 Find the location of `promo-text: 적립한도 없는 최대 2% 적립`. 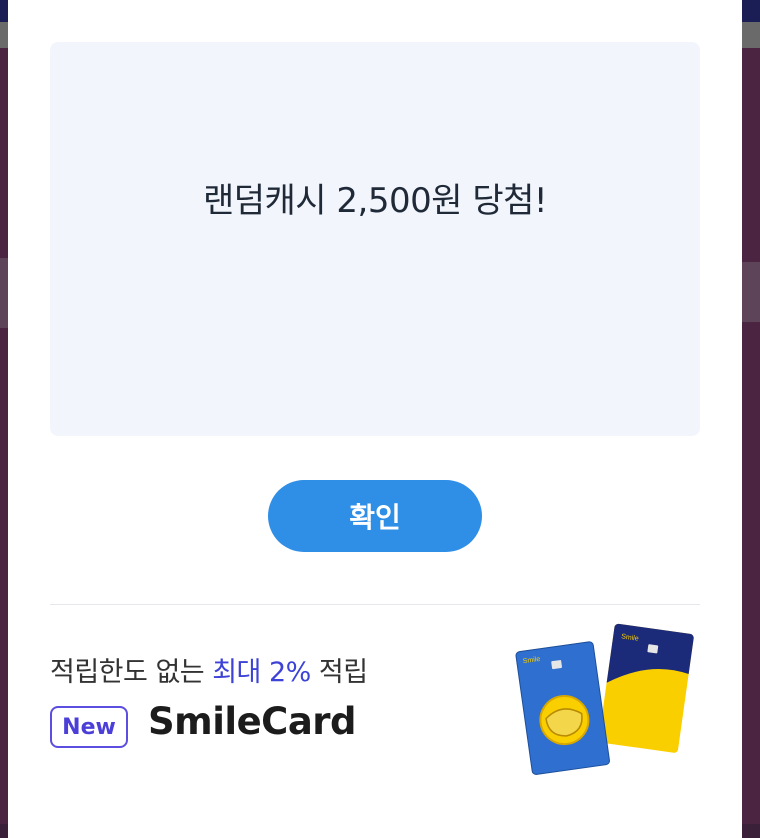

promo-text: 적립한도 없는 최대 2% 적립 is located at coordinates (209, 669).